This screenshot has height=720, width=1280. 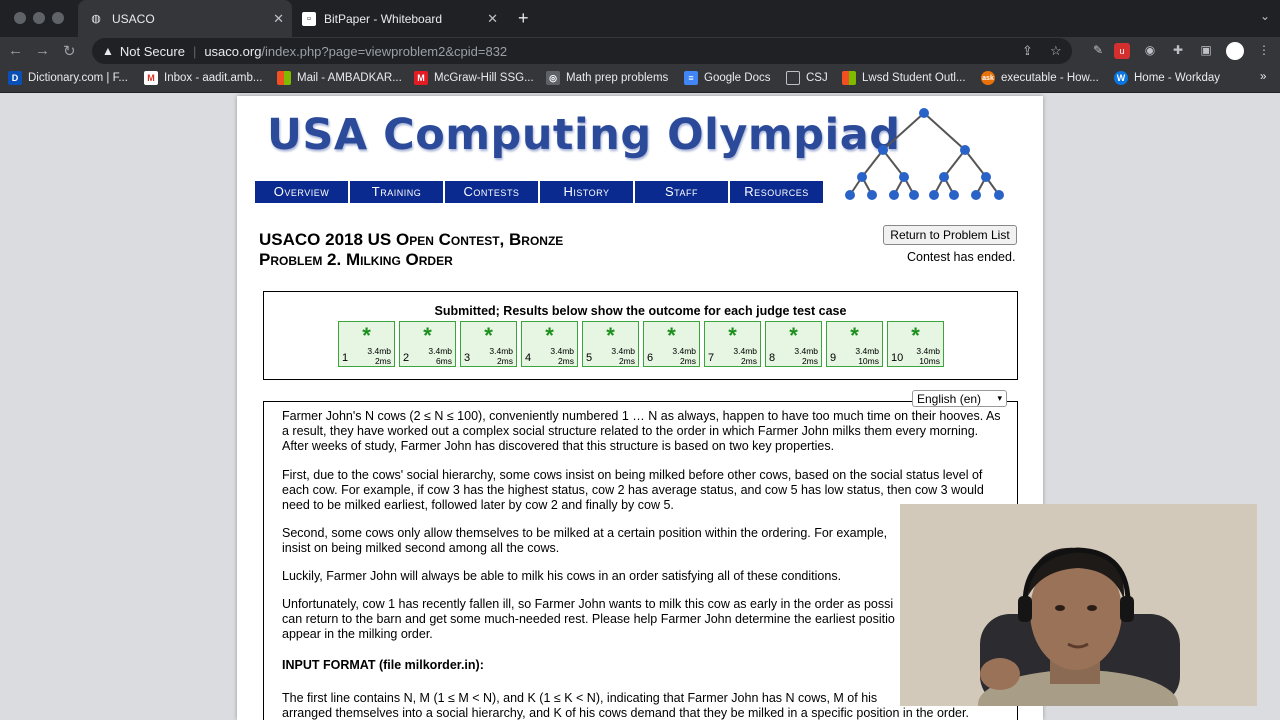 I want to click on paragraph: appear in the milking order., so click(x=357, y=634).